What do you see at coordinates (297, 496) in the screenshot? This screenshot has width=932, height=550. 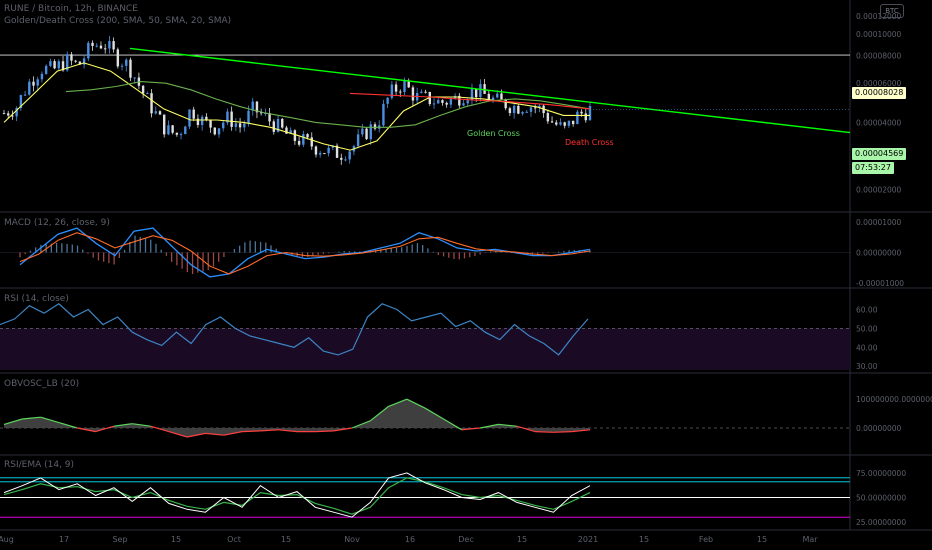 I see `rsi-ema-slow-line` at bounding box center [297, 496].